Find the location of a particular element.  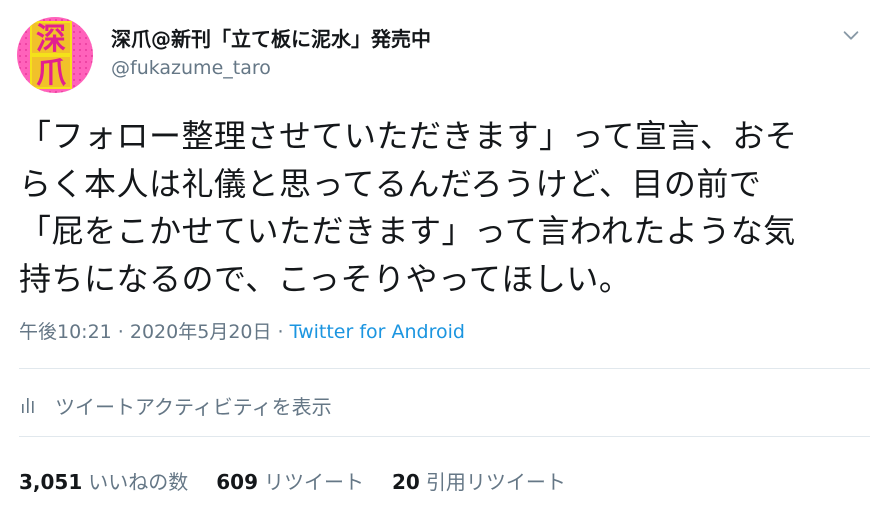

likes-stat: 3,051 いいねの数 is located at coordinates (103, 480).